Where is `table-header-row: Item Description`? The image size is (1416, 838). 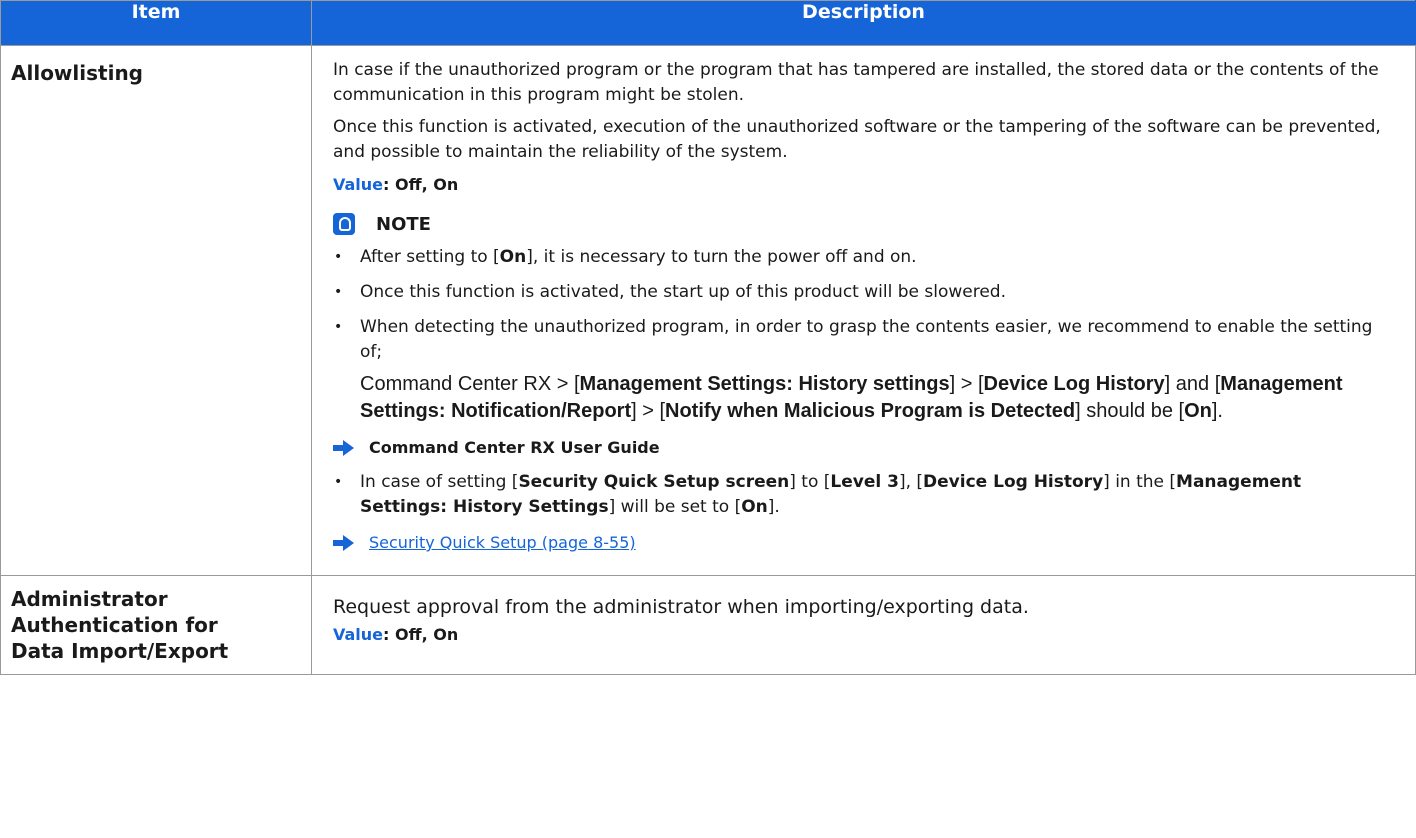 table-header-row: Item Description is located at coordinates (708, 23).